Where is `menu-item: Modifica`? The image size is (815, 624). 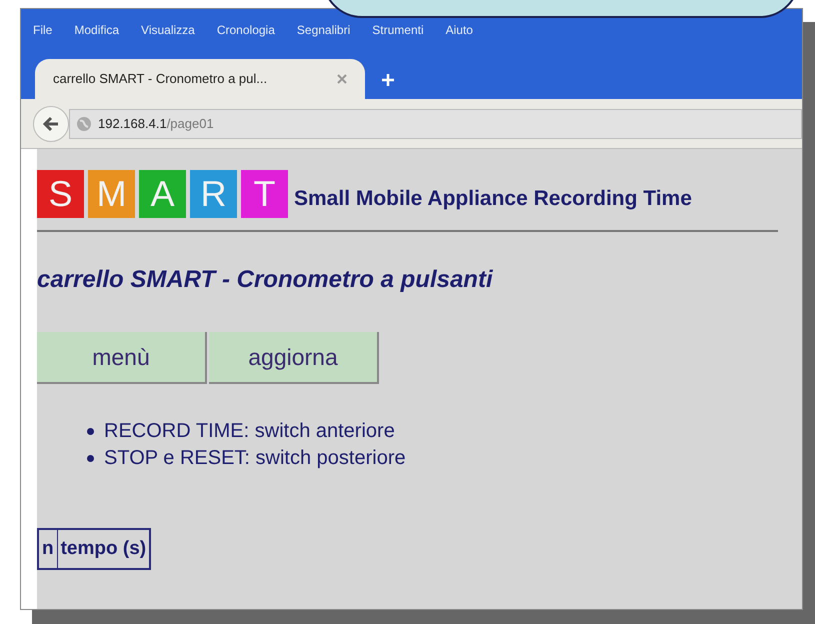
menu-item: Modifica is located at coordinates (97, 30).